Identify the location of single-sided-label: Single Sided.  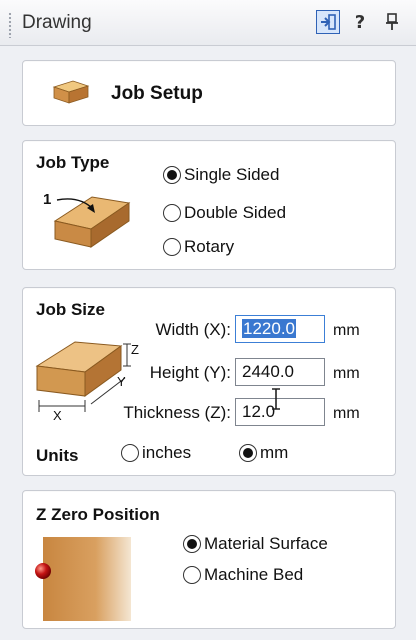
(232, 174).